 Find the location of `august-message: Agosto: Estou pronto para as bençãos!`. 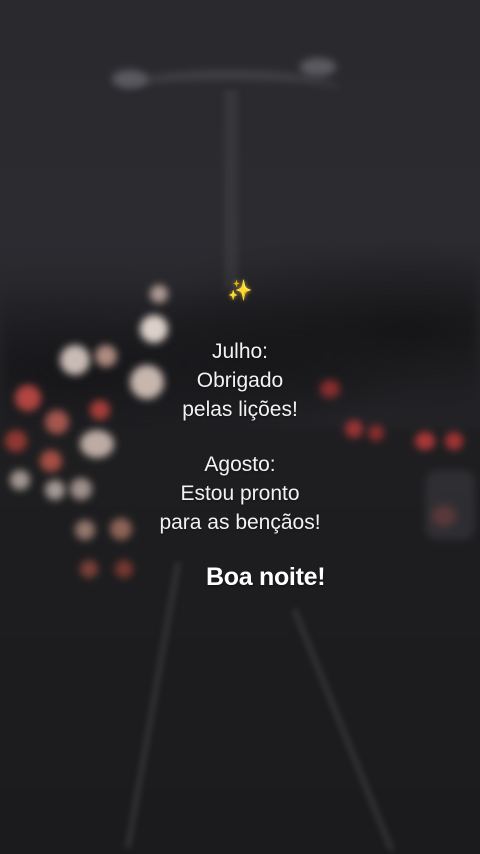

august-message: Agosto: Estou pronto para as bençãos! is located at coordinates (240, 493).